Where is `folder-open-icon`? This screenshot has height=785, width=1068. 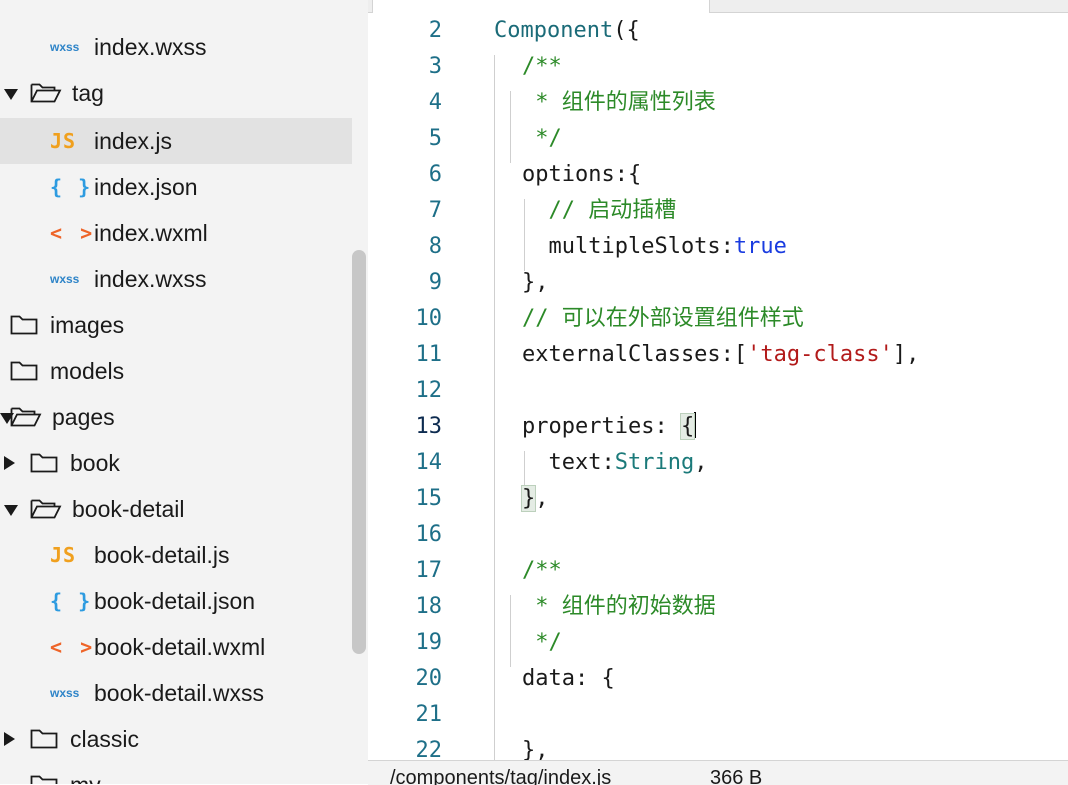 folder-open-icon is located at coordinates (47, 509).